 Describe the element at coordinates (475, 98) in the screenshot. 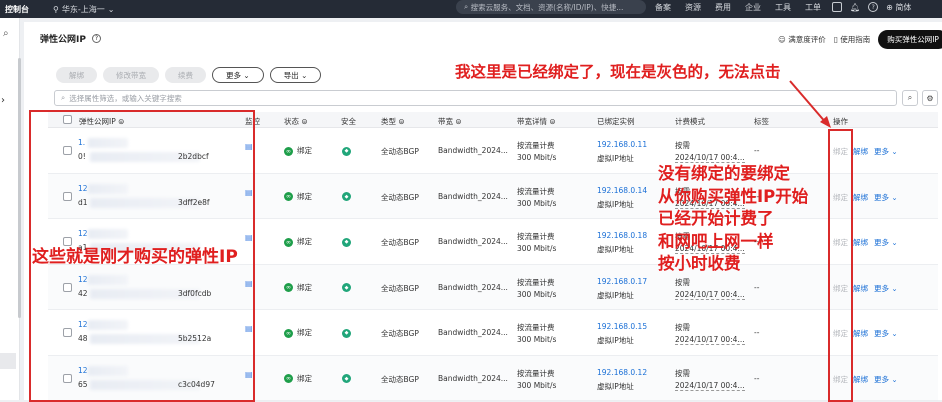

I see `filter-search-input: ⌕ 选择属性筛选，或输入关键字搜索` at that location.